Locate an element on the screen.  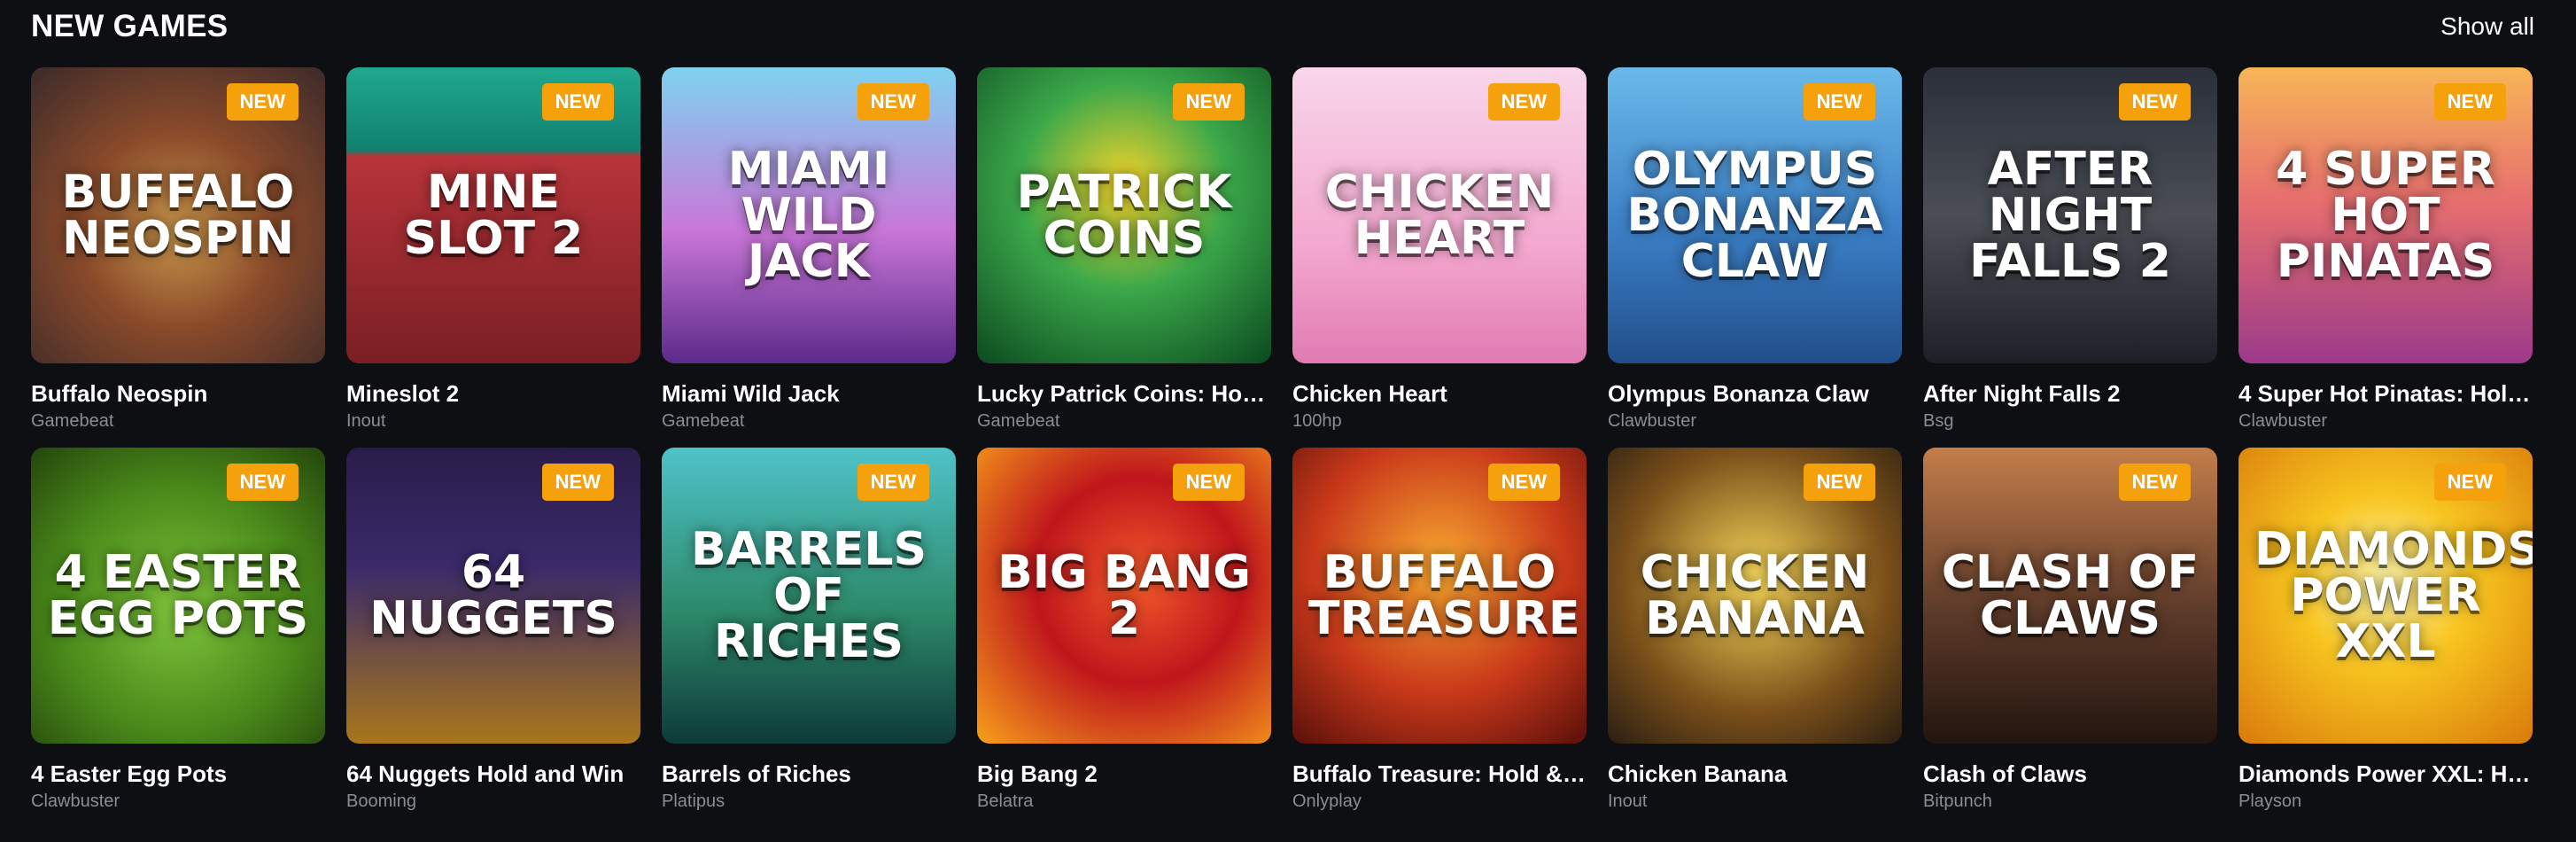
game-provider: Onlyplay is located at coordinates (1327, 801).